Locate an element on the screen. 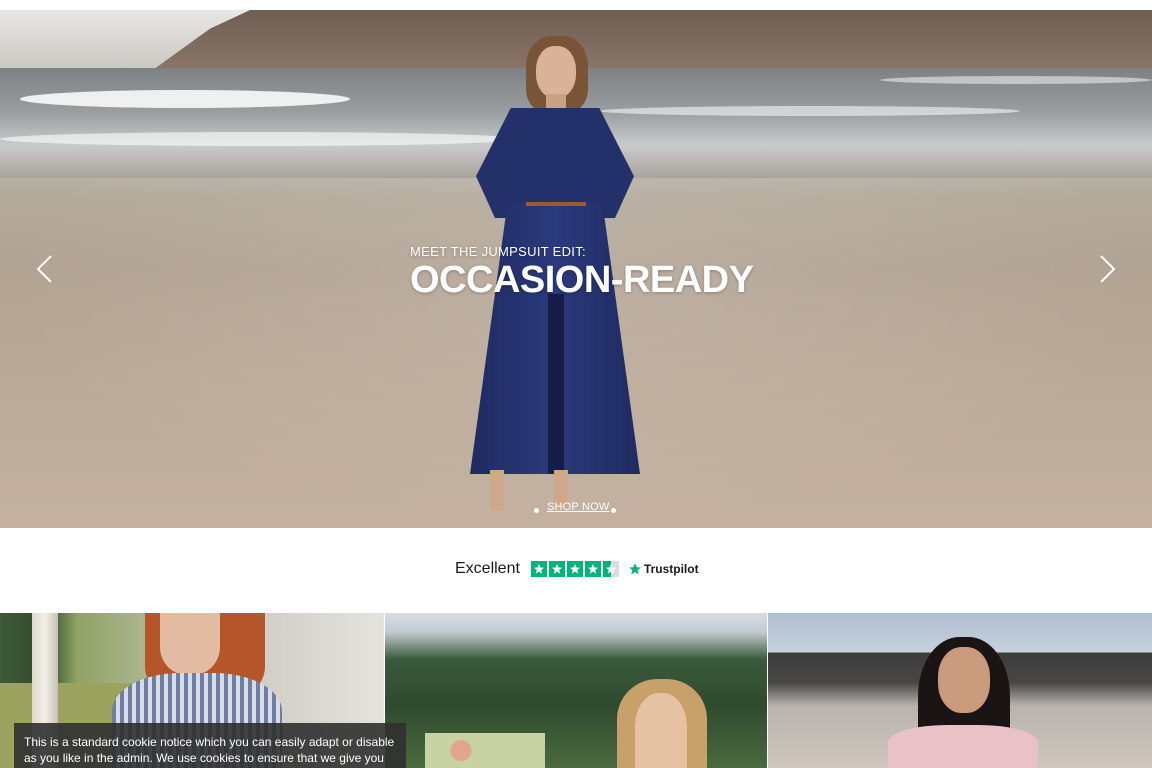  trustpilot-rating-label: Excellent is located at coordinates (487, 568).